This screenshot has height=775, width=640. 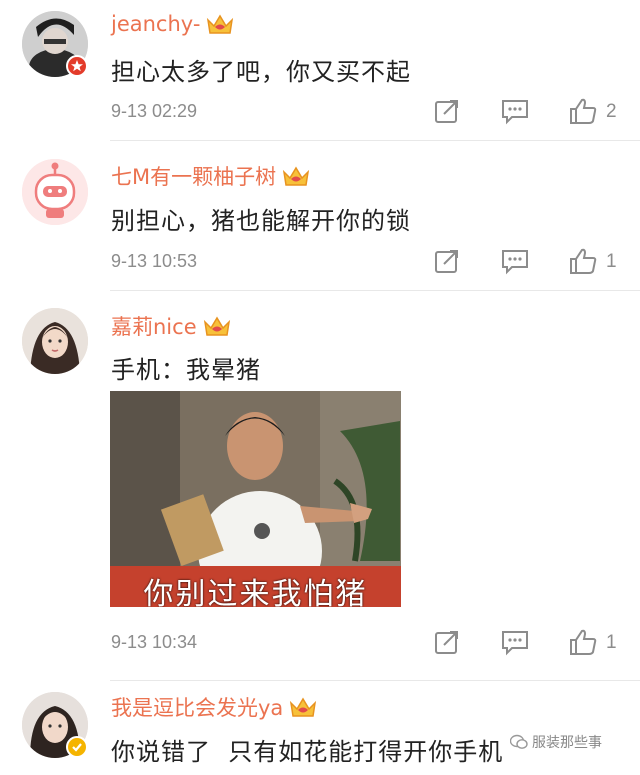 What do you see at coordinates (519, 741) in the screenshot?
I see `wechat-icon` at bounding box center [519, 741].